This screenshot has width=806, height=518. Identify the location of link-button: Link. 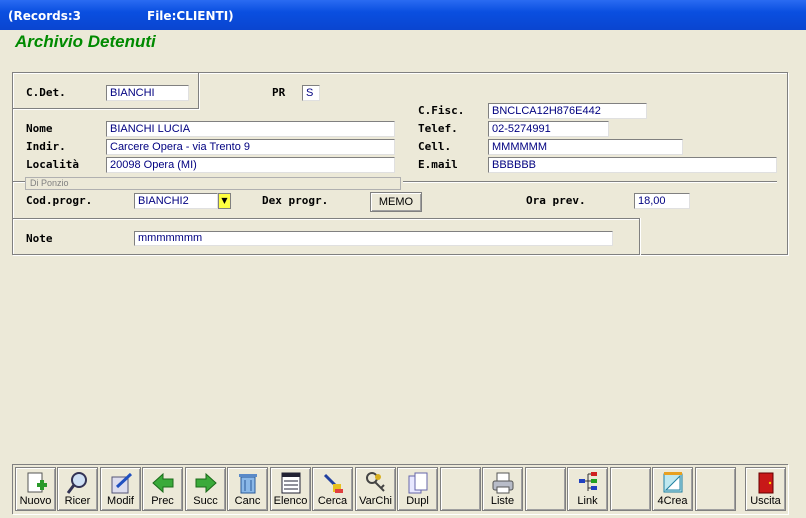
(587, 489).